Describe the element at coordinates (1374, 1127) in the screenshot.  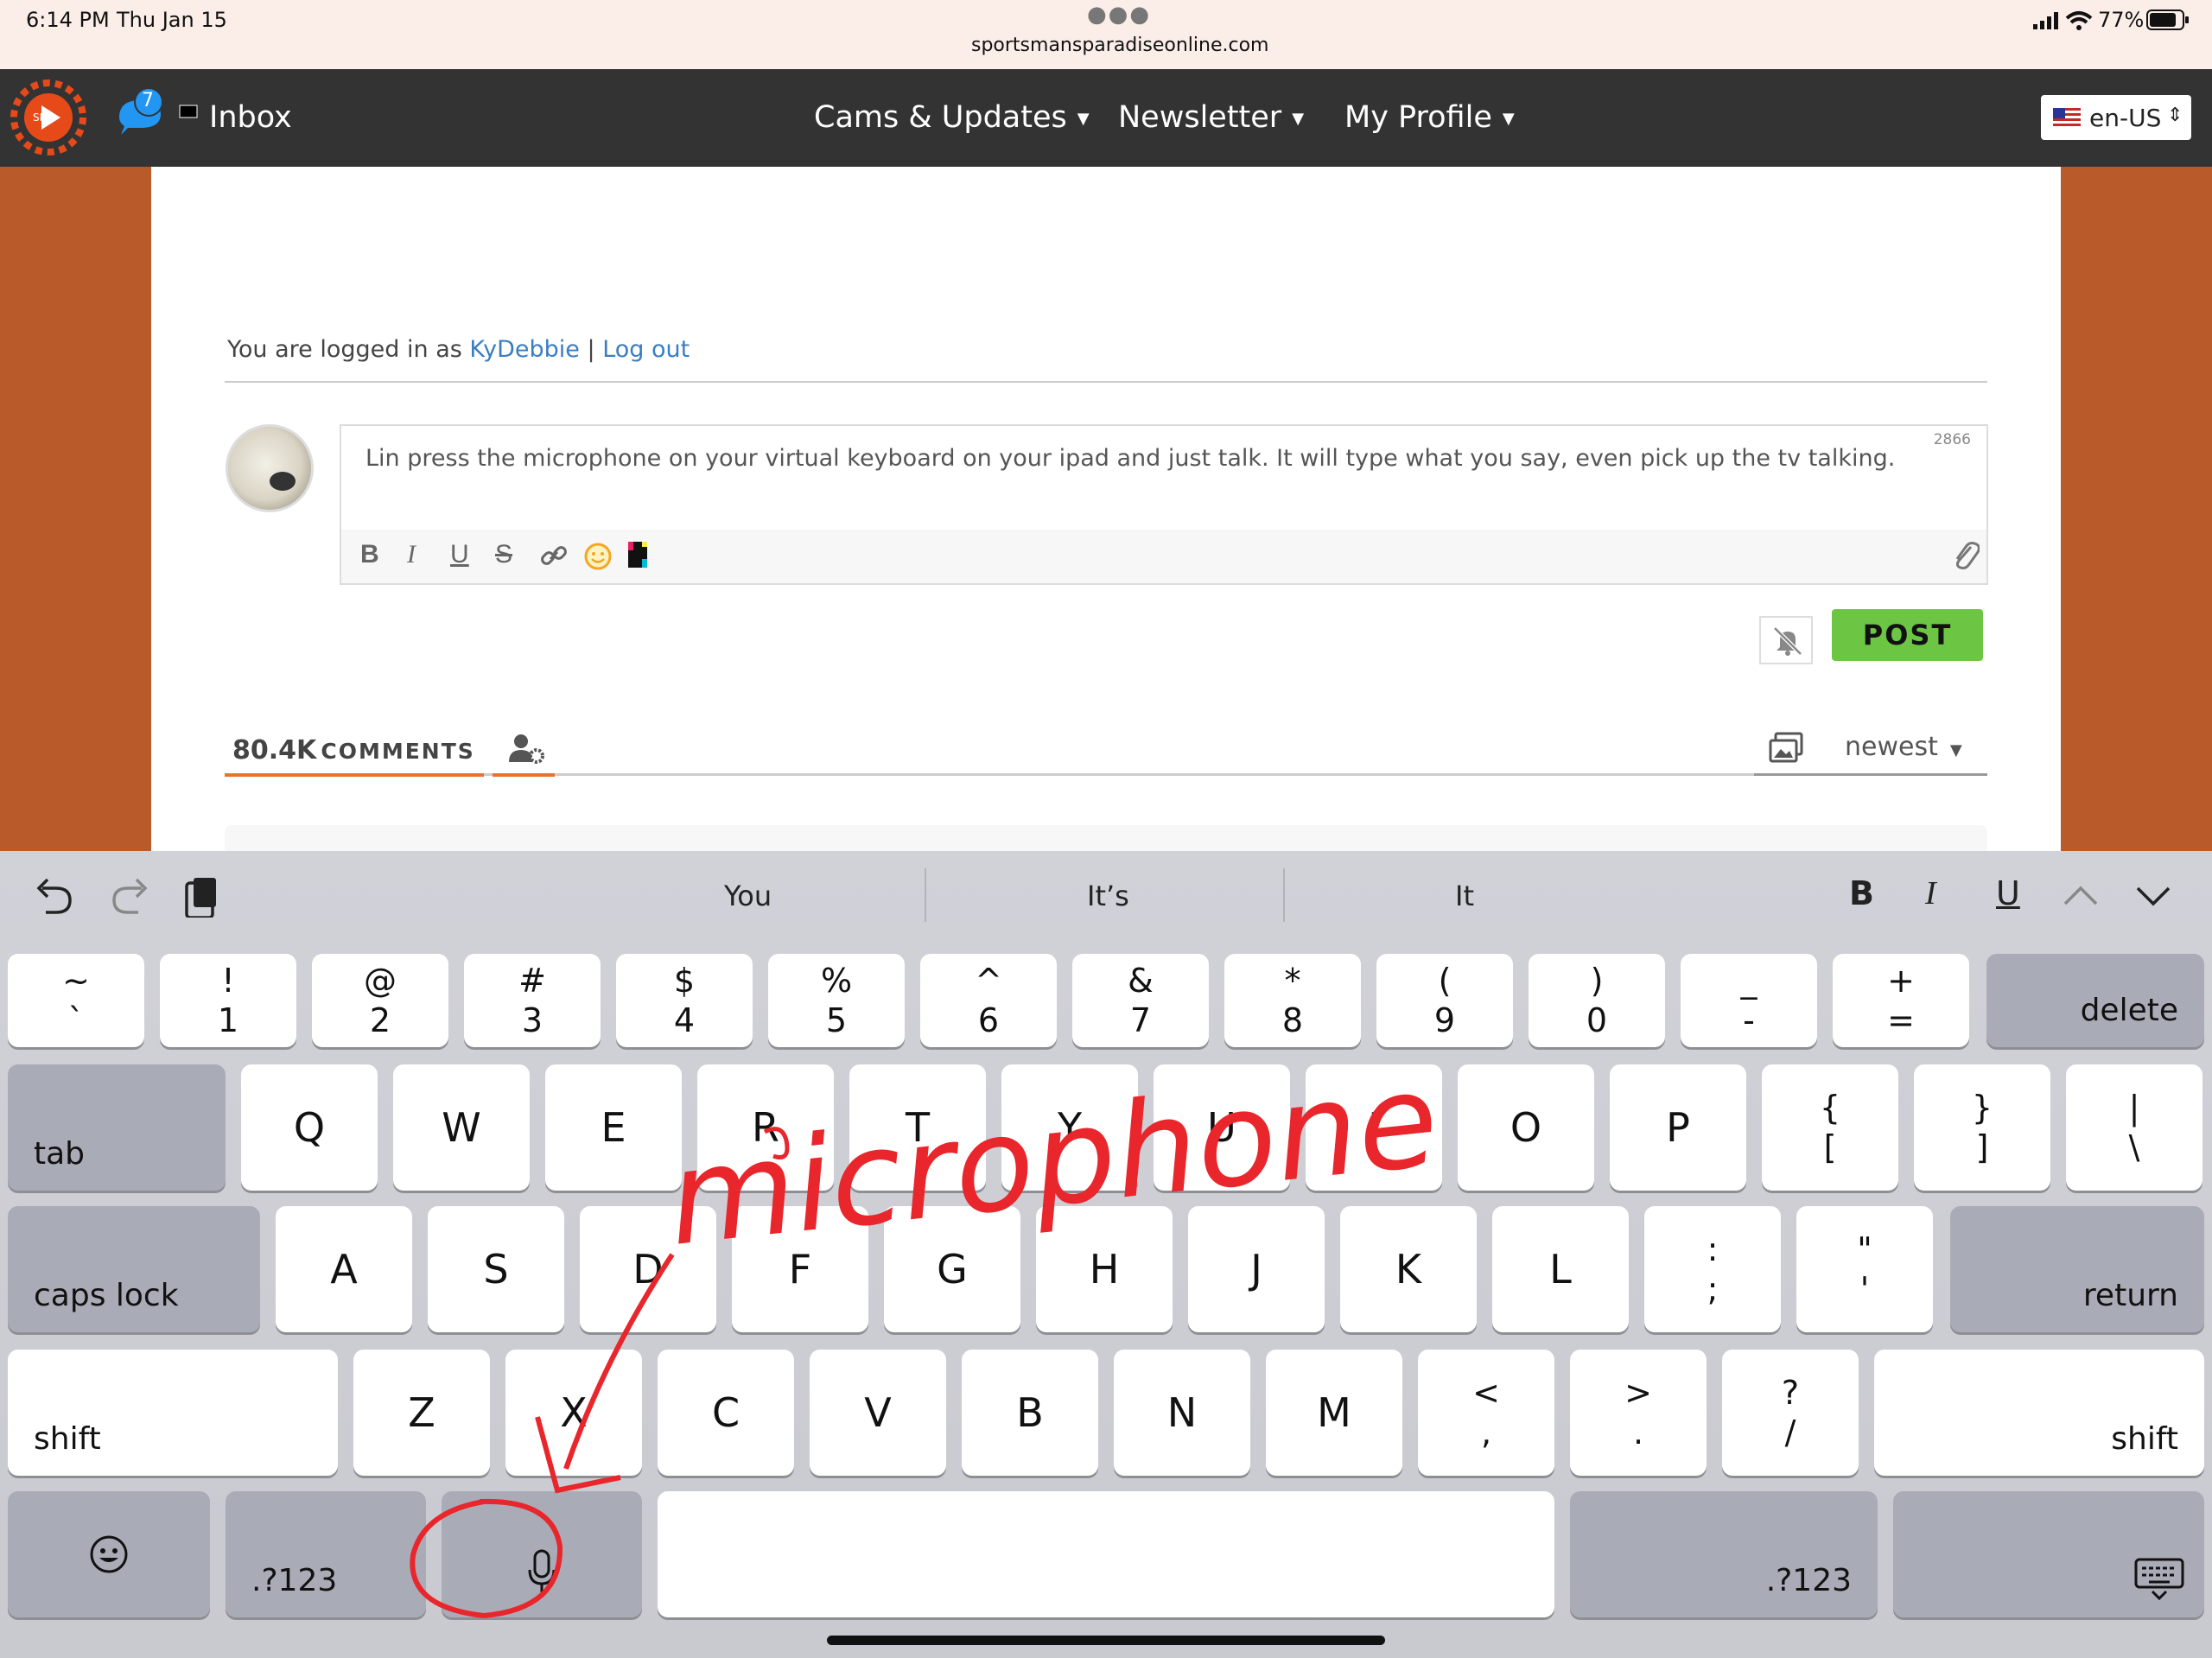
I see `key-i: I` at that location.